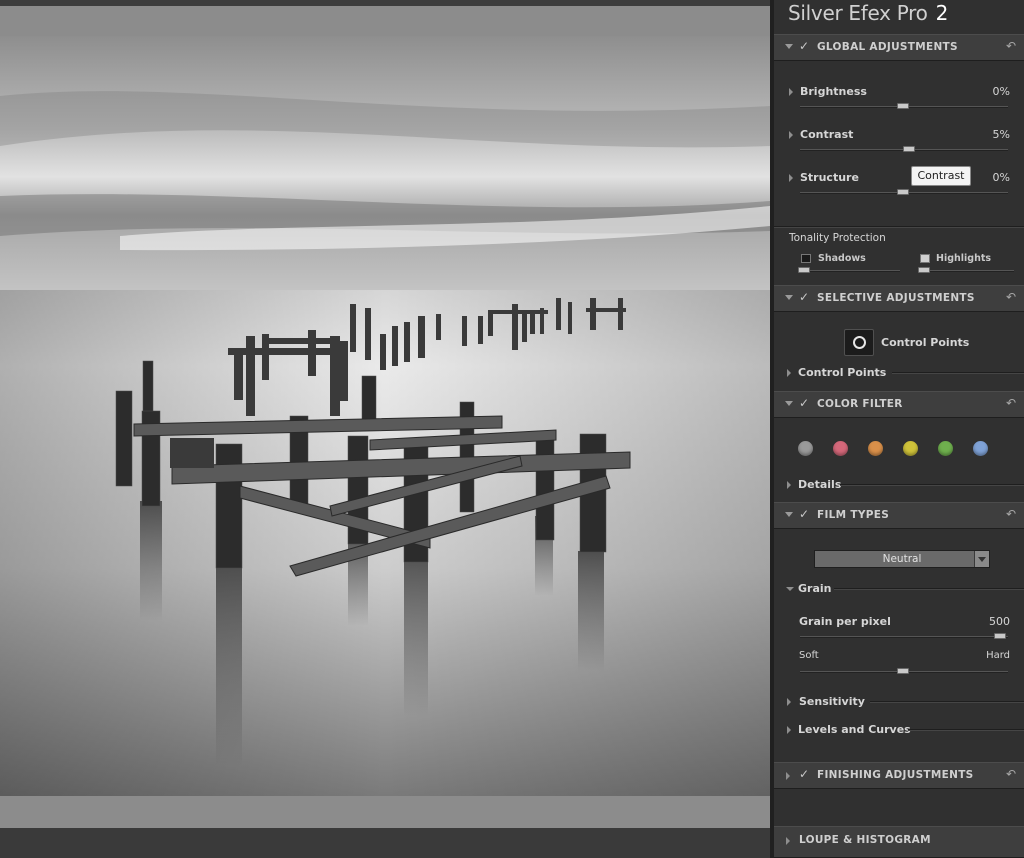 This screenshot has height=858, width=1024. Describe the element at coordinates (895, 775) in the screenshot. I see `section-label: FINISHING ADJUSTMENTS` at that location.